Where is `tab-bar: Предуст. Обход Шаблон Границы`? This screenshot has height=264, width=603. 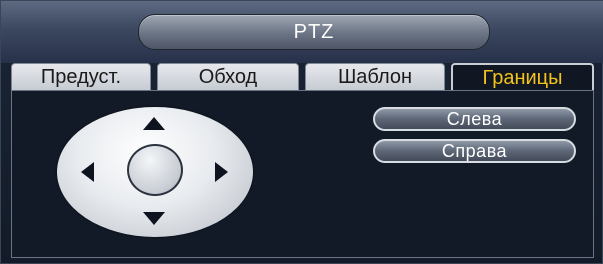 tab-bar: Предуст. Обход Шаблон Границы is located at coordinates (302, 77).